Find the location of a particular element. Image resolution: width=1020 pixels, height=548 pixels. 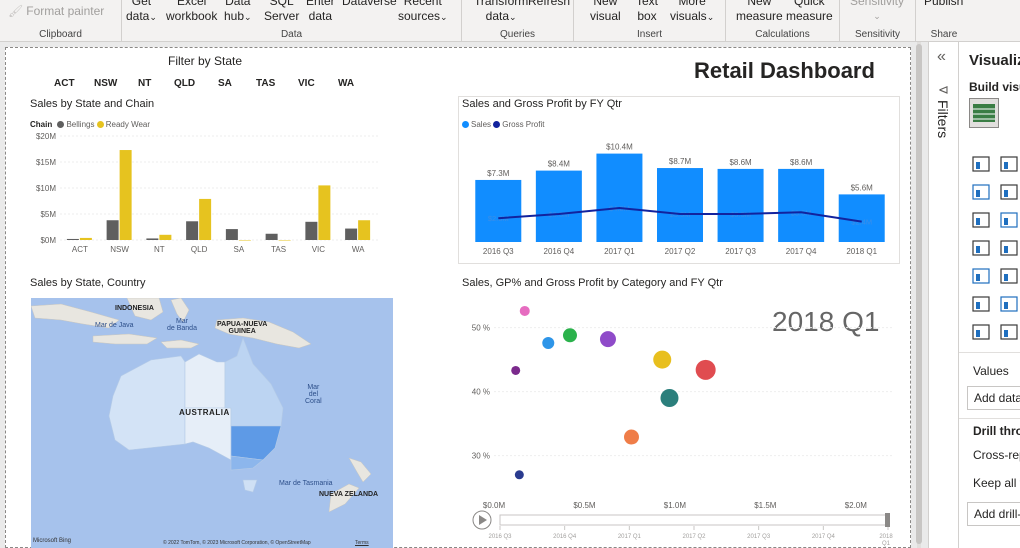

filters-pane: « ⊲ Filters is located at coordinates (943, 295).